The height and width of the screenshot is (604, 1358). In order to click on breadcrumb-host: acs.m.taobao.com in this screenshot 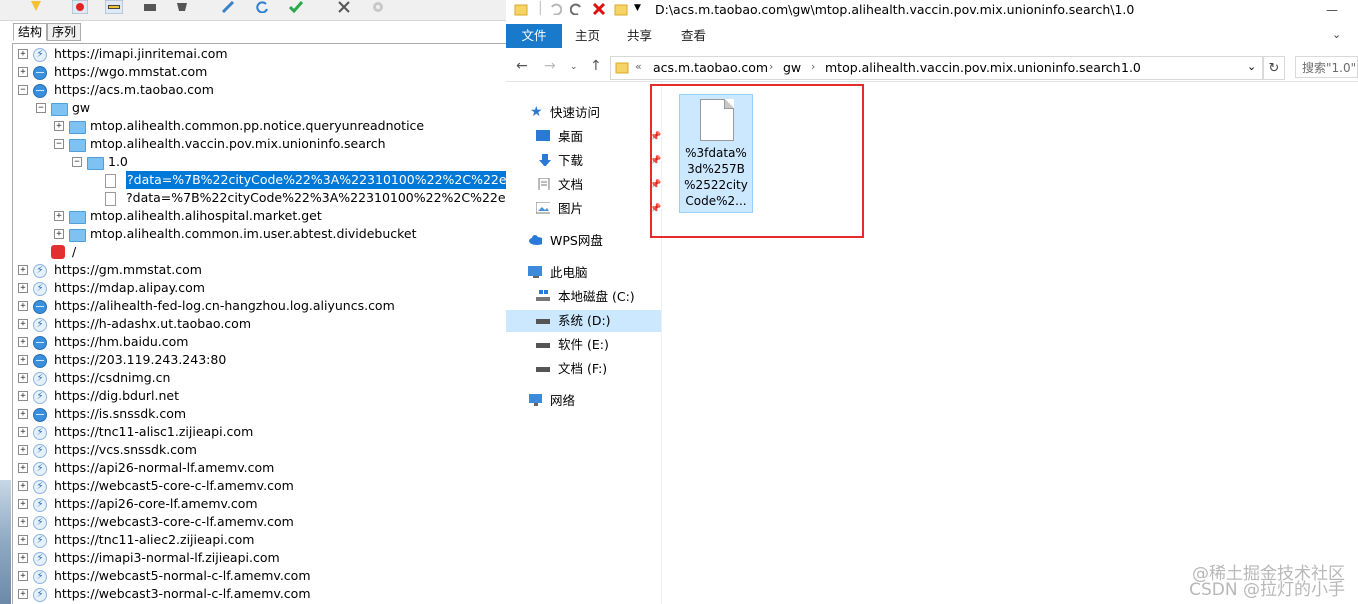, I will do `click(710, 67)`.